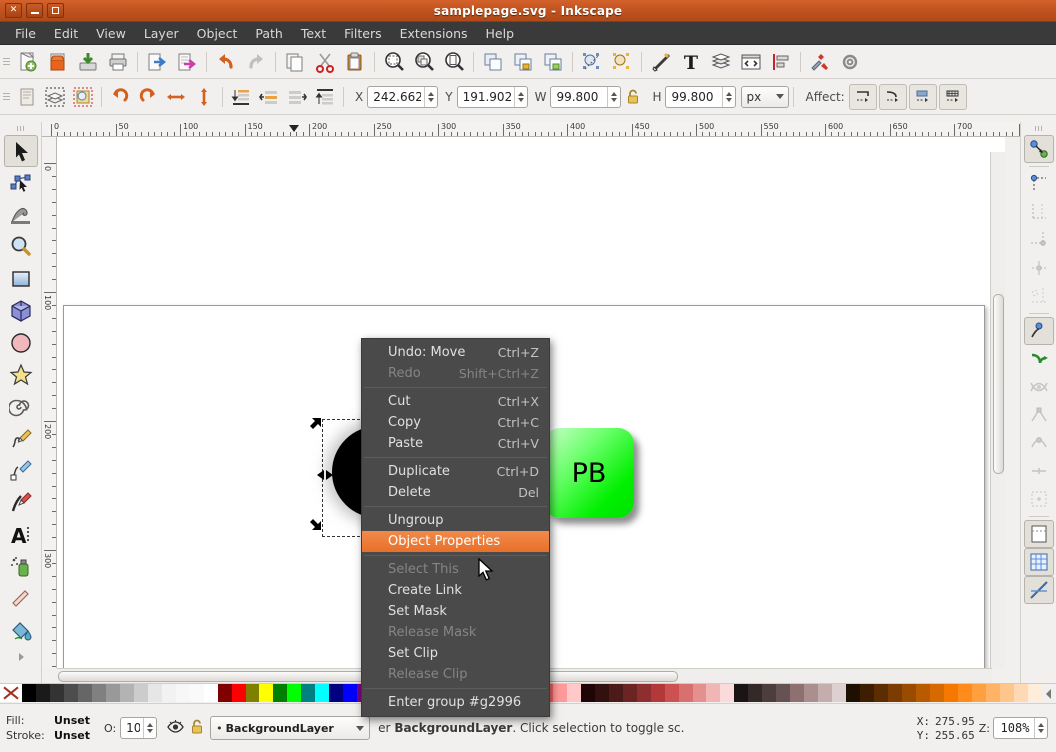 This screenshot has width=1056, height=752. Describe the element at coordinates (1039, 268) in the screenshot. I see `snap-bbox-edge-midpoint-button` at that location.